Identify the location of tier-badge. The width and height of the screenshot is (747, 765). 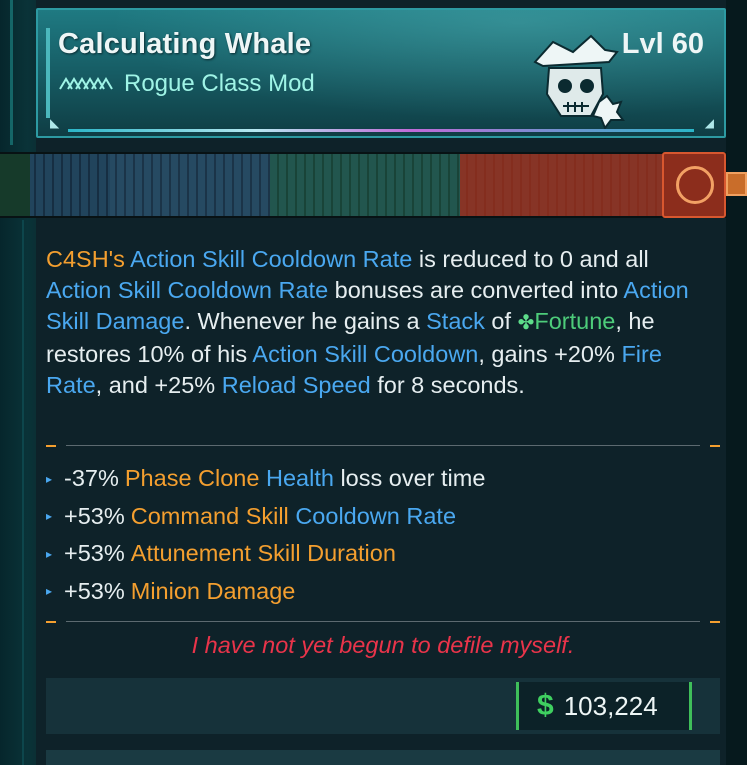
(694, 185).